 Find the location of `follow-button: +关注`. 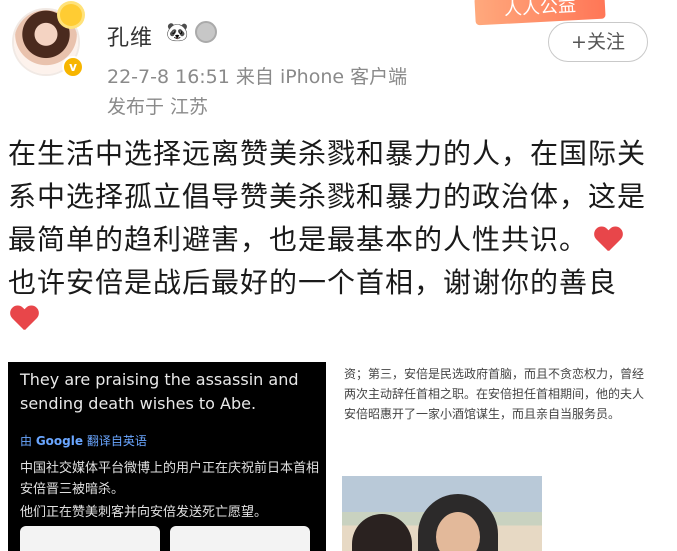

follow-button: +关注 is located at coordinates (598, 42).